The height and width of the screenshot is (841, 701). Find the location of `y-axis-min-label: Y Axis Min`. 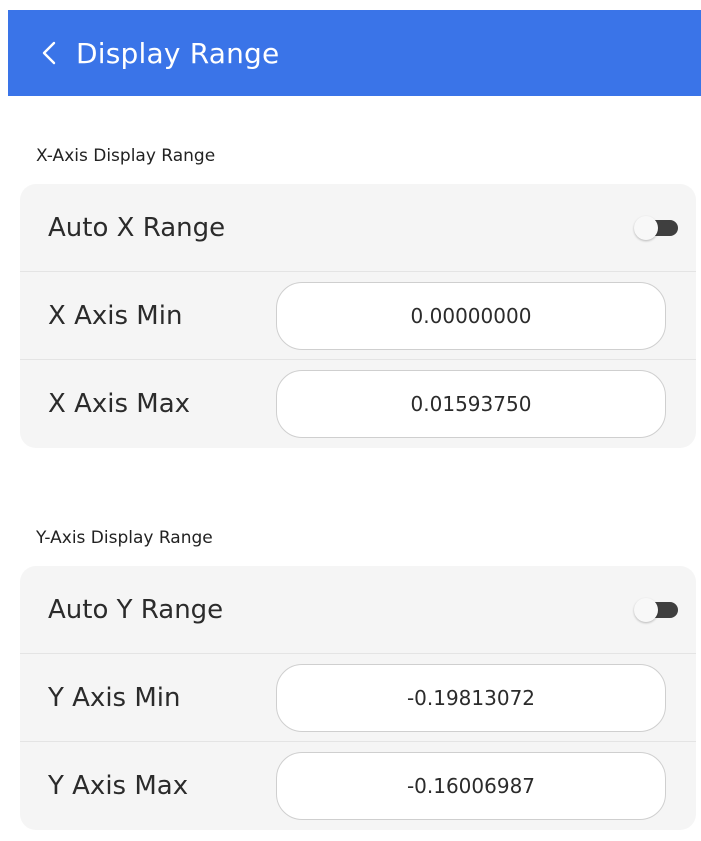

y-axis-min-label: Y Axis Min is located at coordinates (114, 697).